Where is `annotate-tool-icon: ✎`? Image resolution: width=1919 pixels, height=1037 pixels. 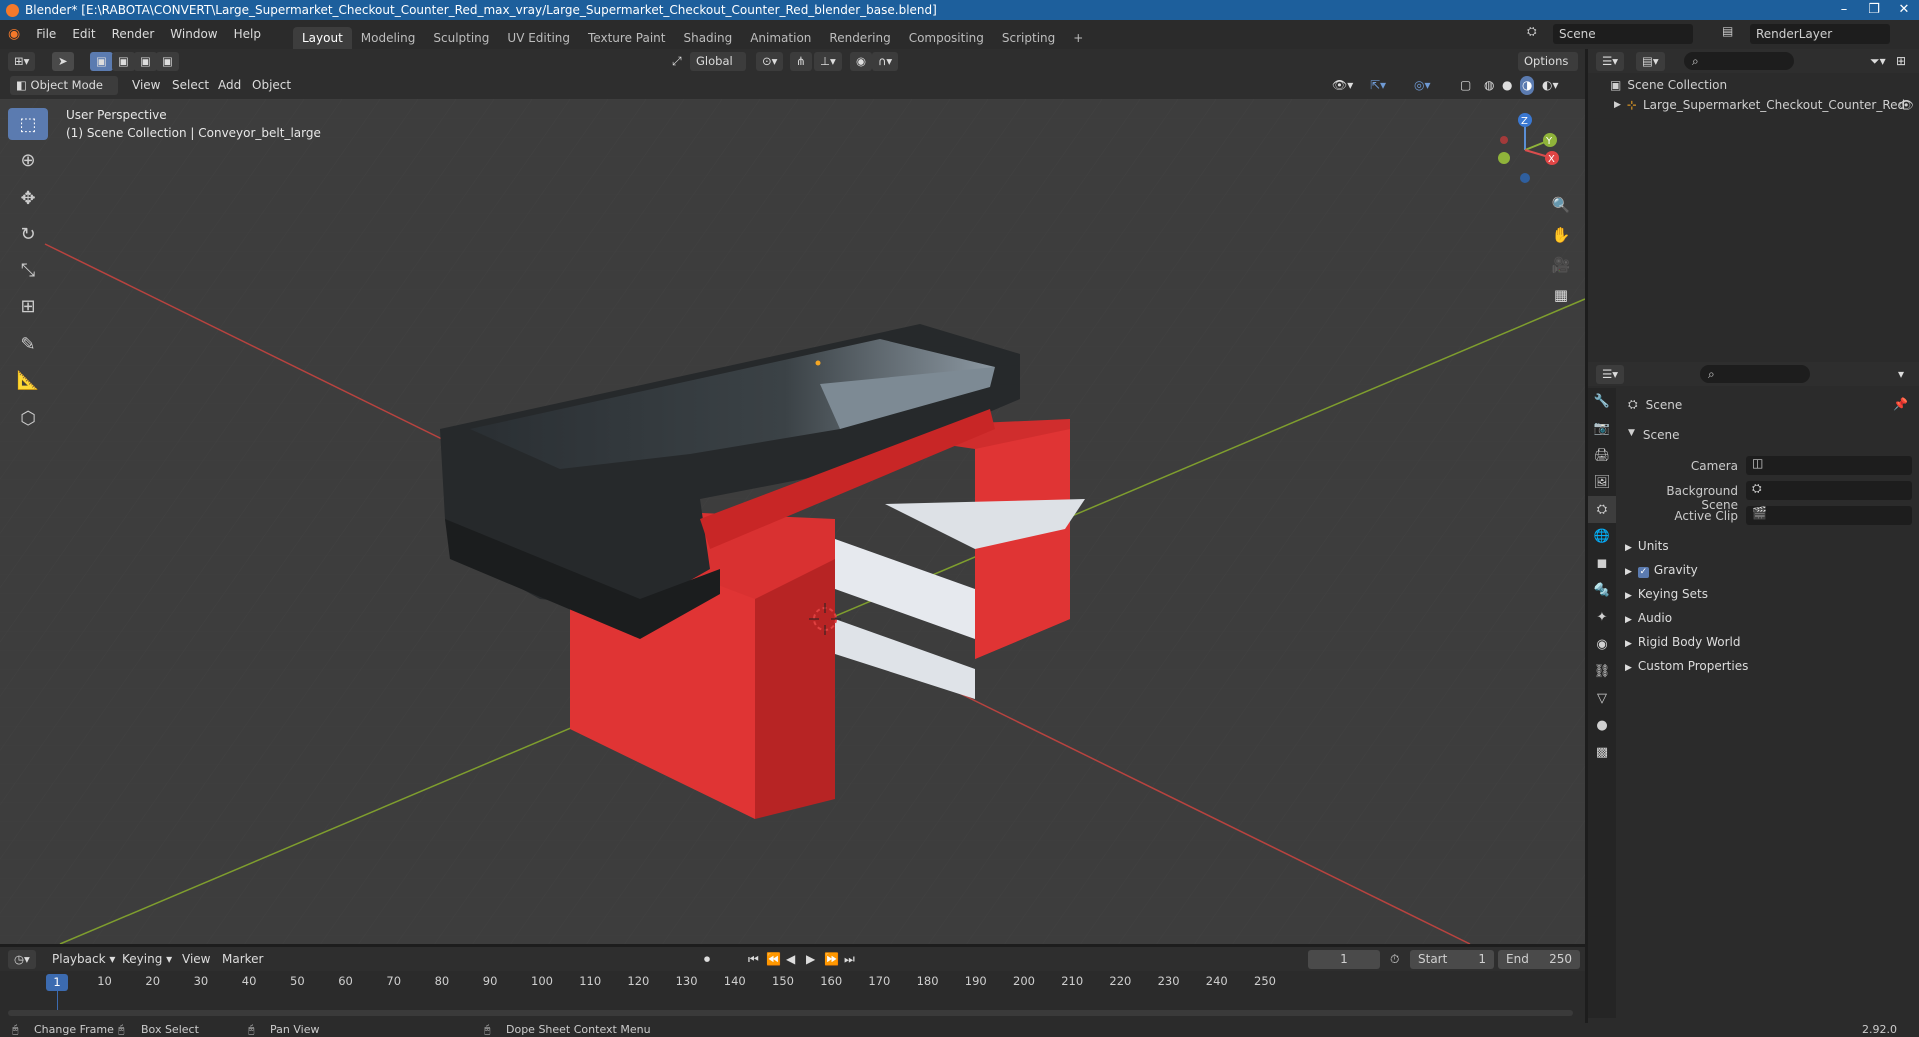 annotate-tool-icon: ✎ is located at coordinates (28, 344).